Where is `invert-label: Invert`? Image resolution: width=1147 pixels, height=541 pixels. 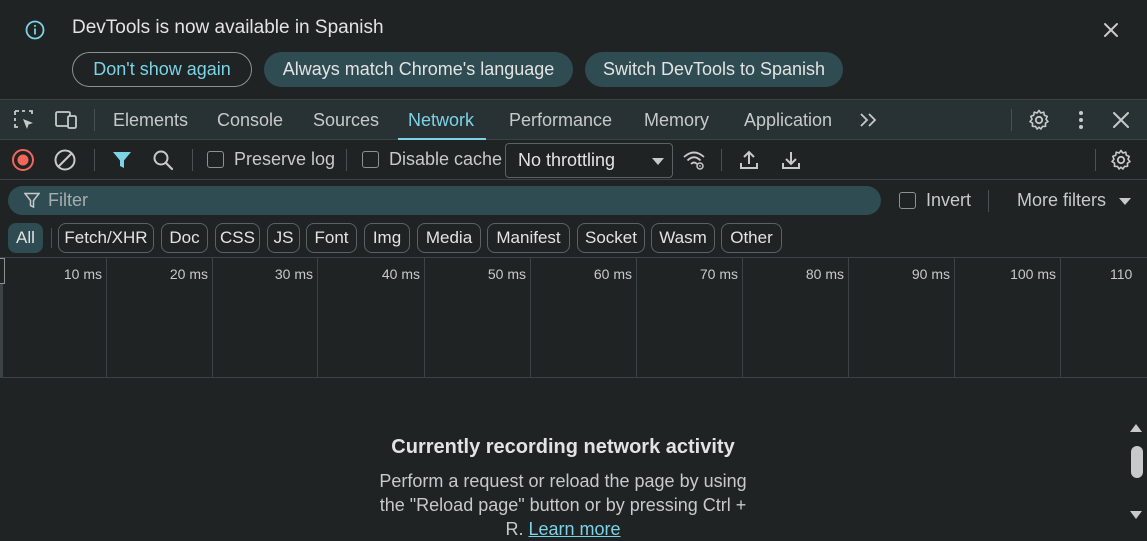
invert-label: Invert is located at coordinates (948, 200).